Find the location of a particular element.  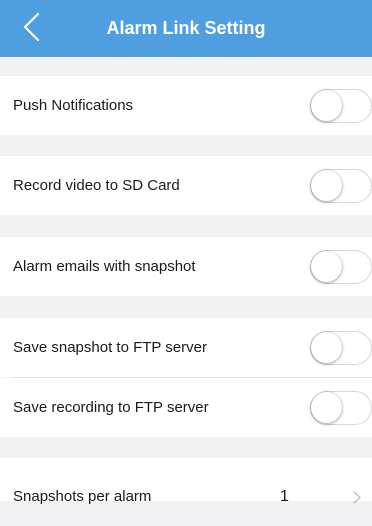

setting-label: Push Notifications is located at coordinates (73, 105).